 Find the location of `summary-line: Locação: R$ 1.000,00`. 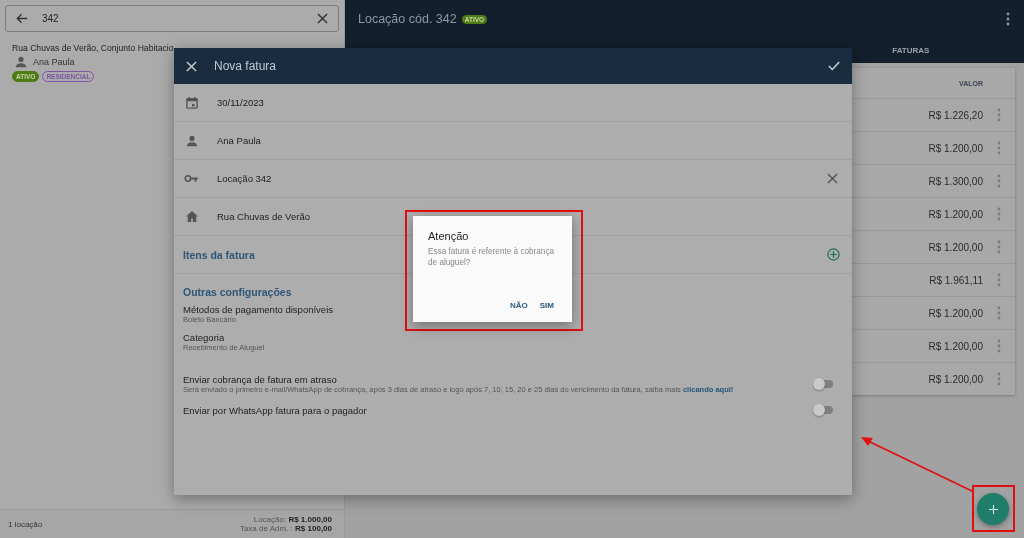

summary-line: Locação: R$ 1.000,00 is located at coordinates (292, 519).